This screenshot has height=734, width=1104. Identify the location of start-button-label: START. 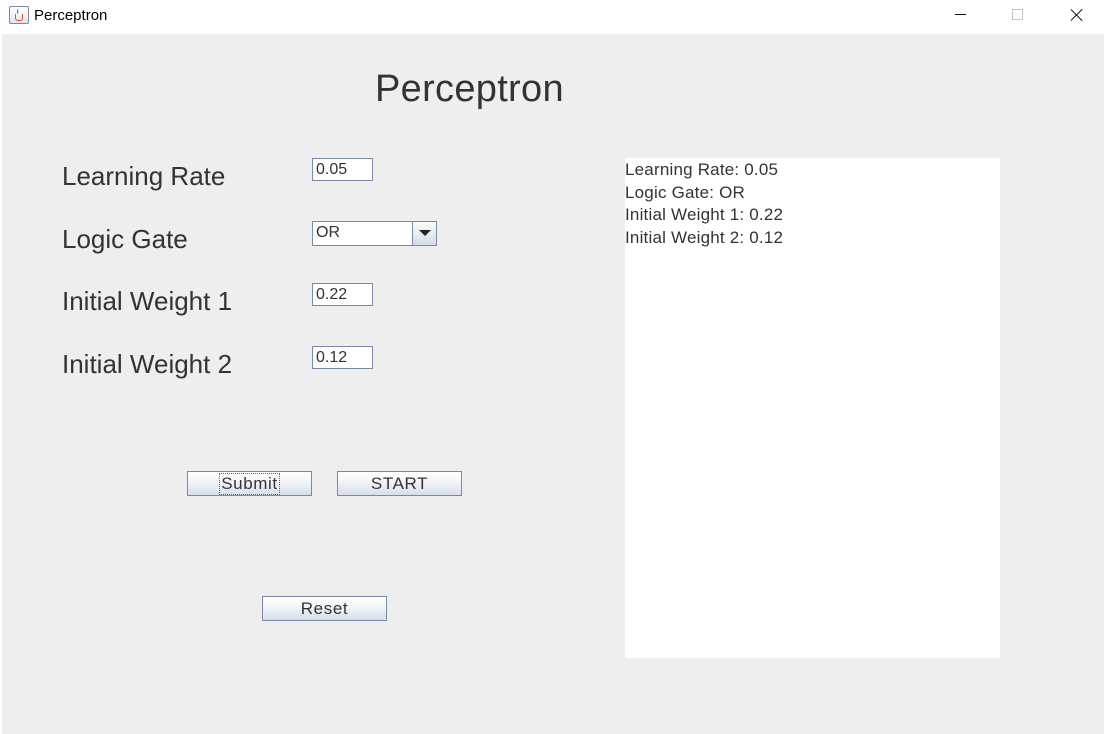
(399, 483).